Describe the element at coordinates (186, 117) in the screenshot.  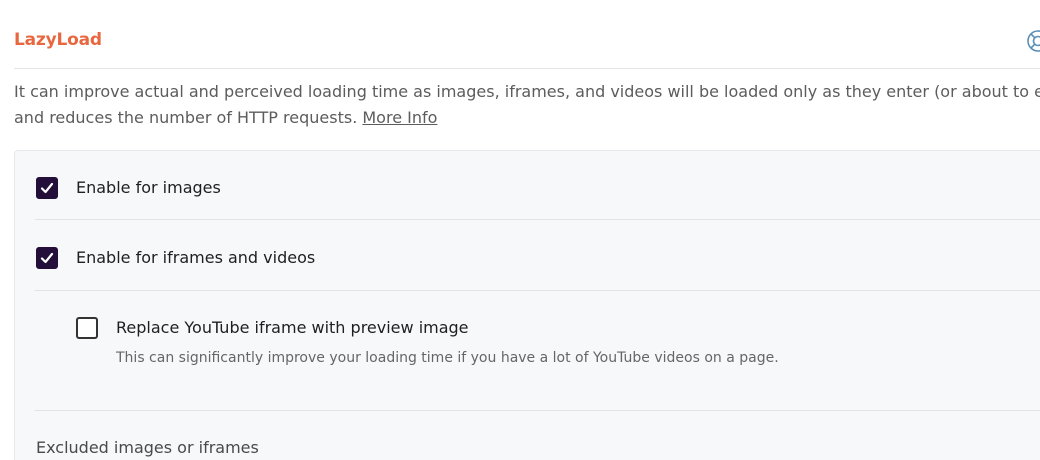
I see `description-text: and reduces the number of HTTP requests.` at that location.